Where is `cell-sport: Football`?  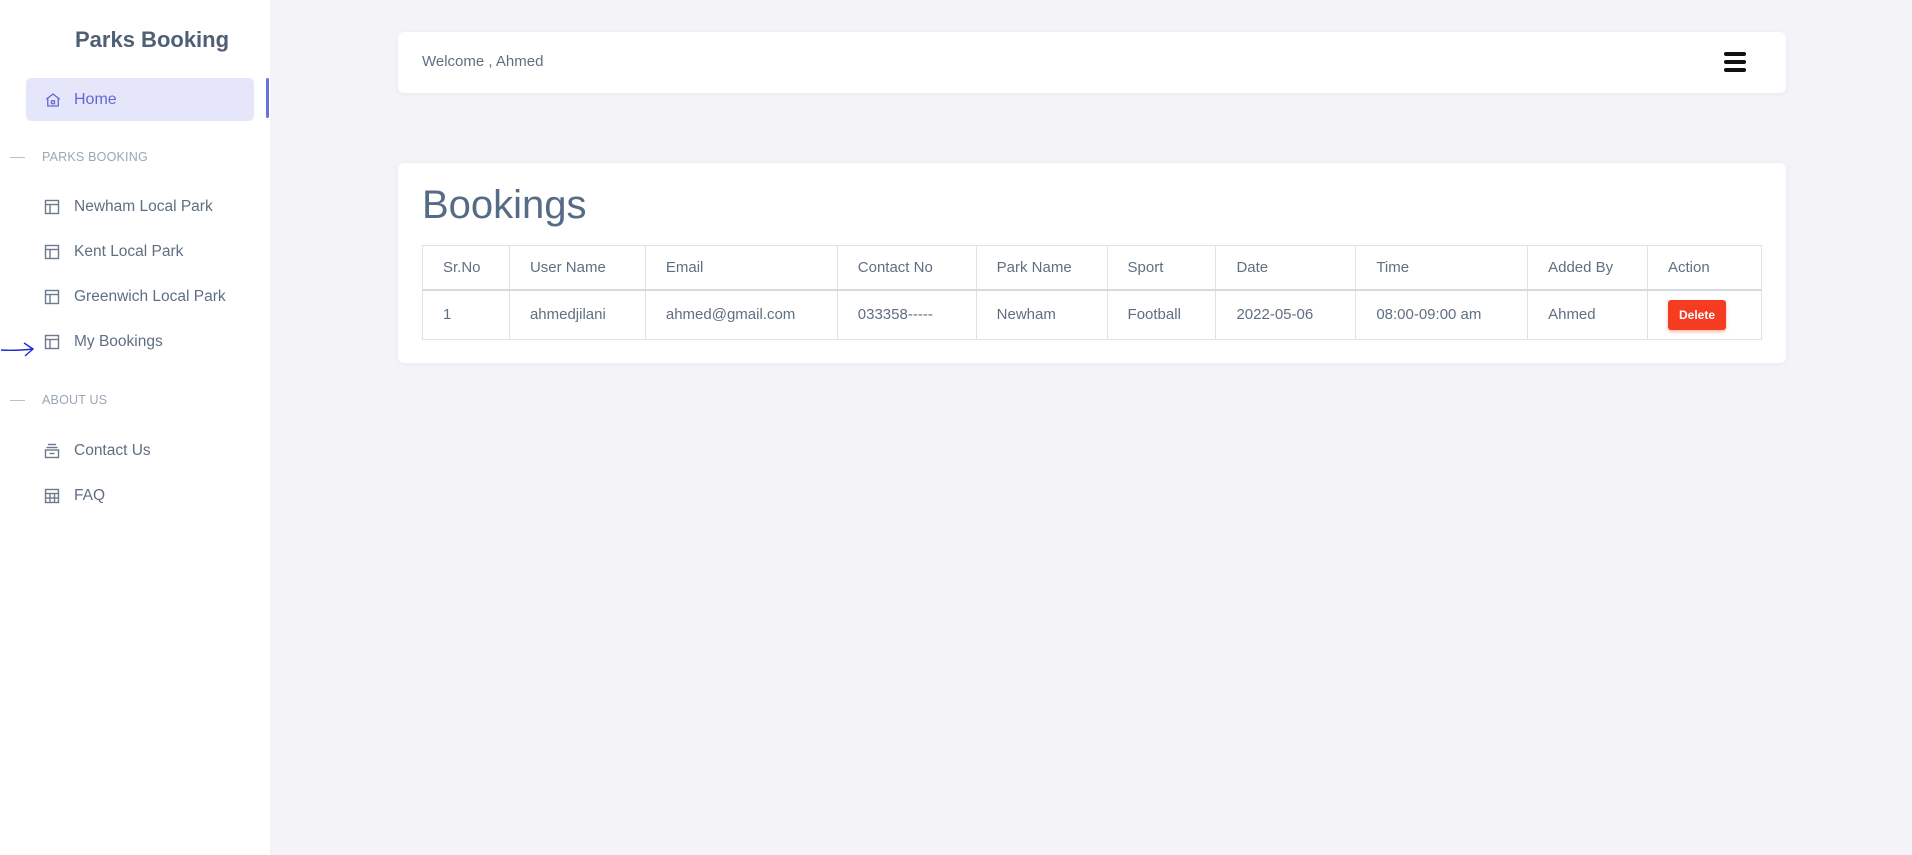 cell-sport: Football is located at coordinates (1161, 314).